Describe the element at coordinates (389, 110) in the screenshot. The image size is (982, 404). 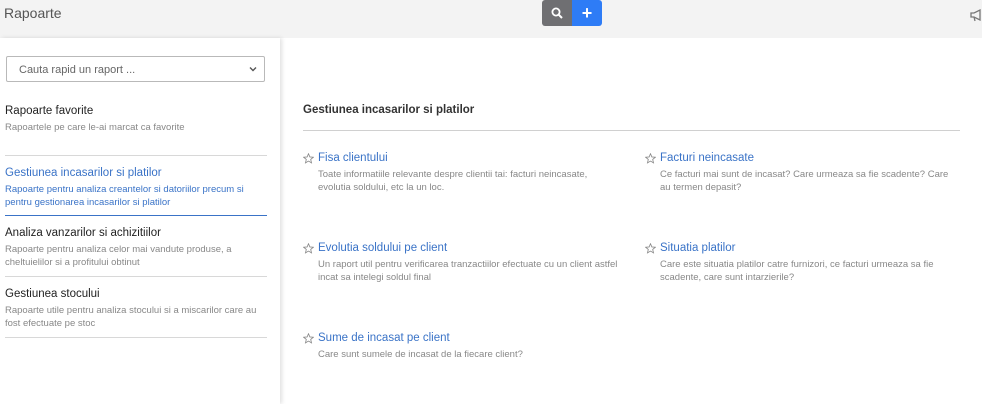
I see `section-title: Gestiunea incasarilor si platilor` at that location.